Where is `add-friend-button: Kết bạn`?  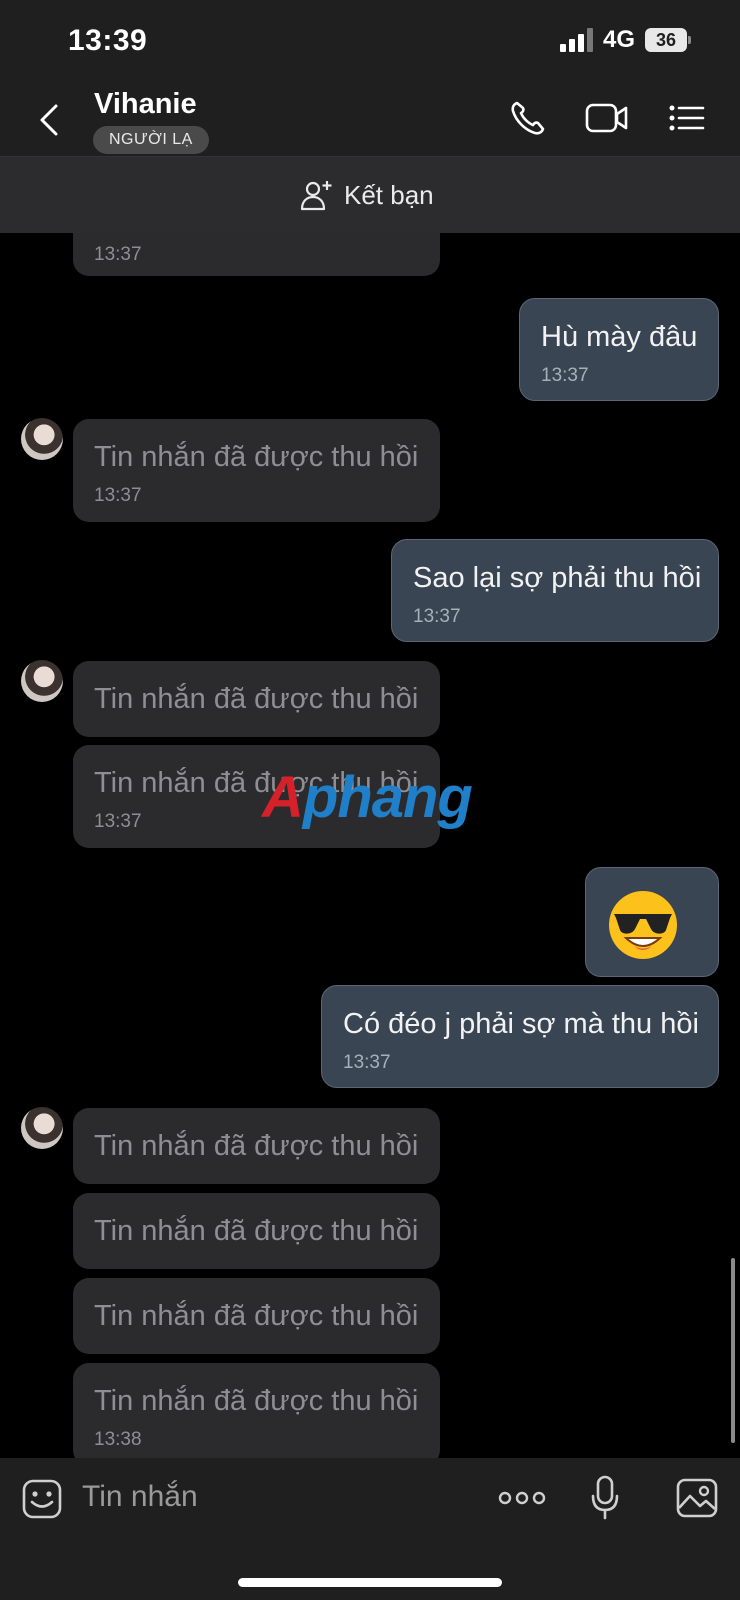
add-friend-button: Kết bạn is located at coordinates (367, 195).